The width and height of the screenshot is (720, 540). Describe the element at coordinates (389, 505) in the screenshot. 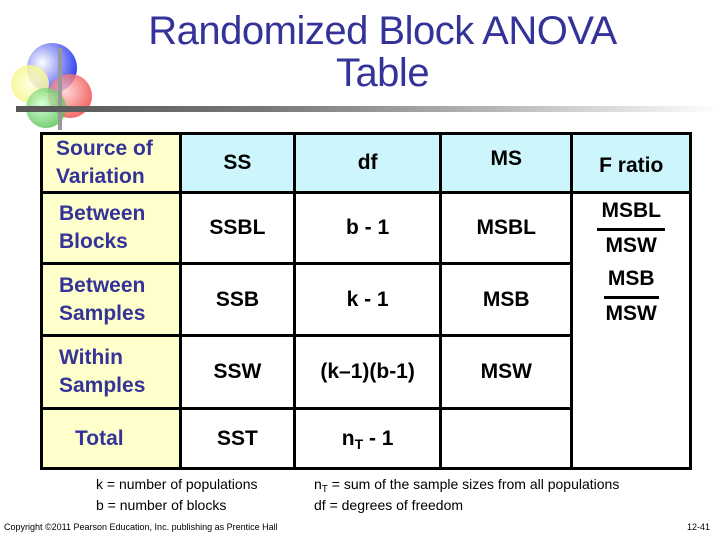

I see `note-df: df = degrees of freedom` at that location.